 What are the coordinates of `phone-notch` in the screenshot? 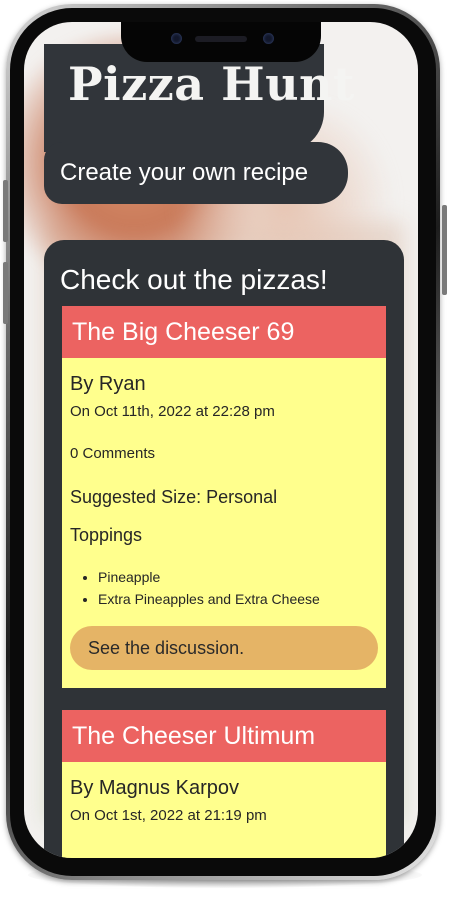 It's located at (221, 42).